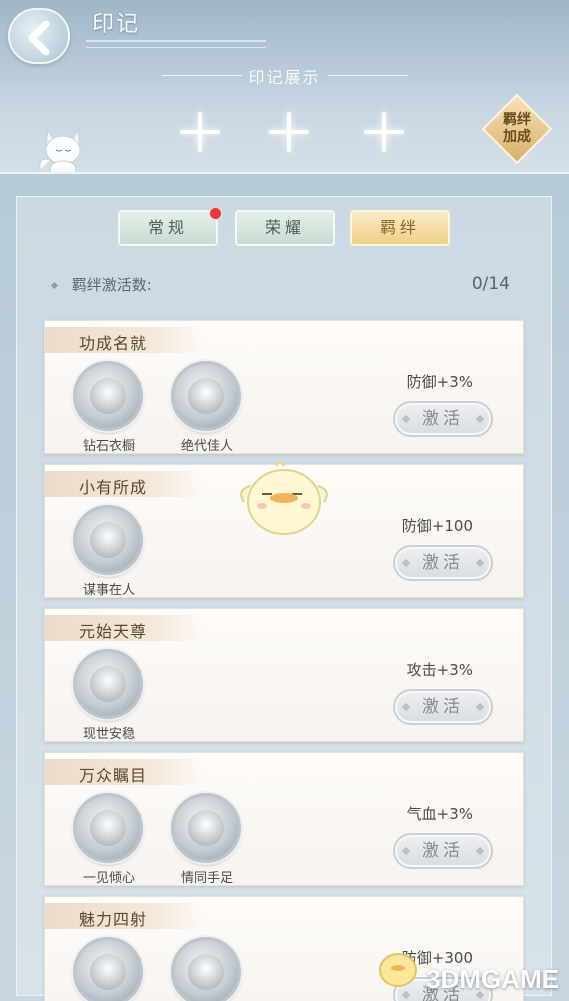 This screenshot has width=569, height=1001. What do you see at coordinates (108, 396) in the screenshot?
I see `wardrobe-badge-icon` at bounding box center [108, 396].